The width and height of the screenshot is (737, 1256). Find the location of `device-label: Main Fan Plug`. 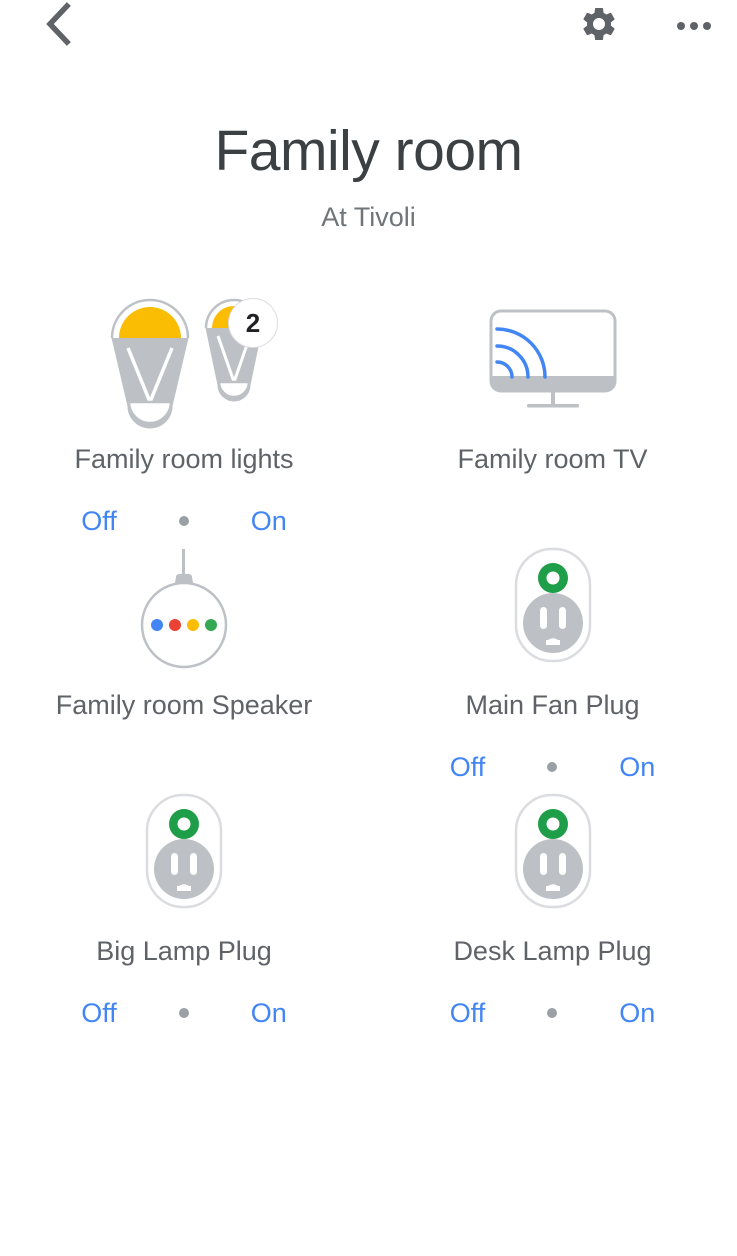

device-label: Main Fan Plug is located at coordinates (552, 705).